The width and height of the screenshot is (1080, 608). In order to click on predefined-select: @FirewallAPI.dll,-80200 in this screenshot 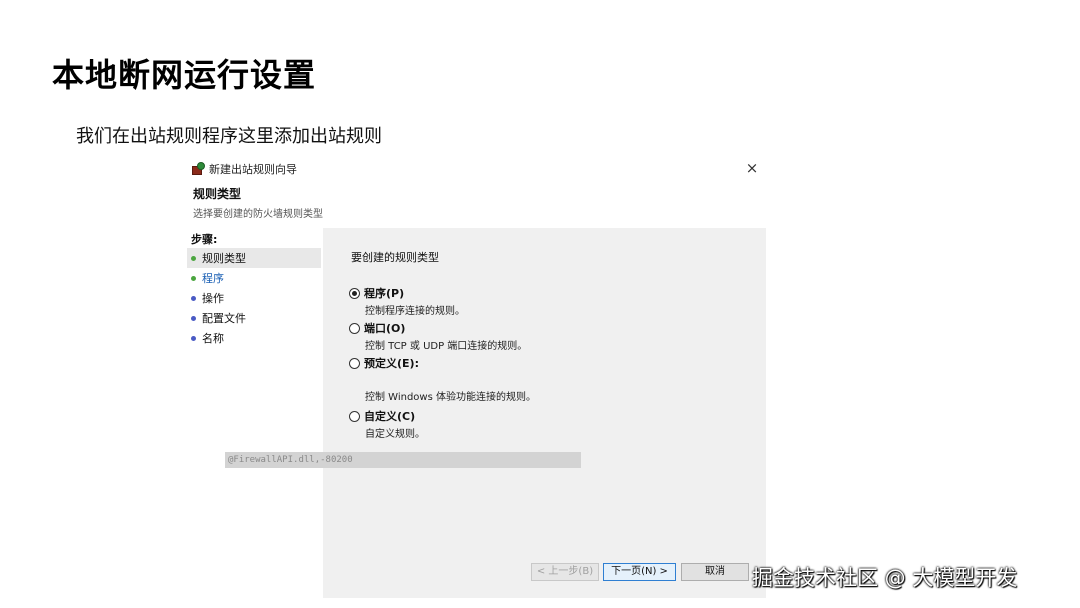, I will do `click(403, 460)`.